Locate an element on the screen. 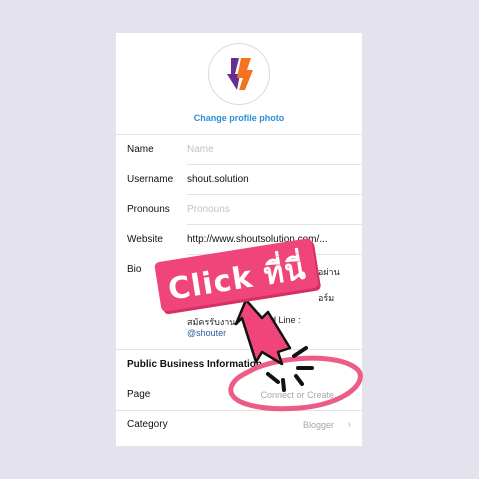 Image resolution: width=479 pixels, height=479 pixels. callout-overlay is located at coordinates (295, 355).